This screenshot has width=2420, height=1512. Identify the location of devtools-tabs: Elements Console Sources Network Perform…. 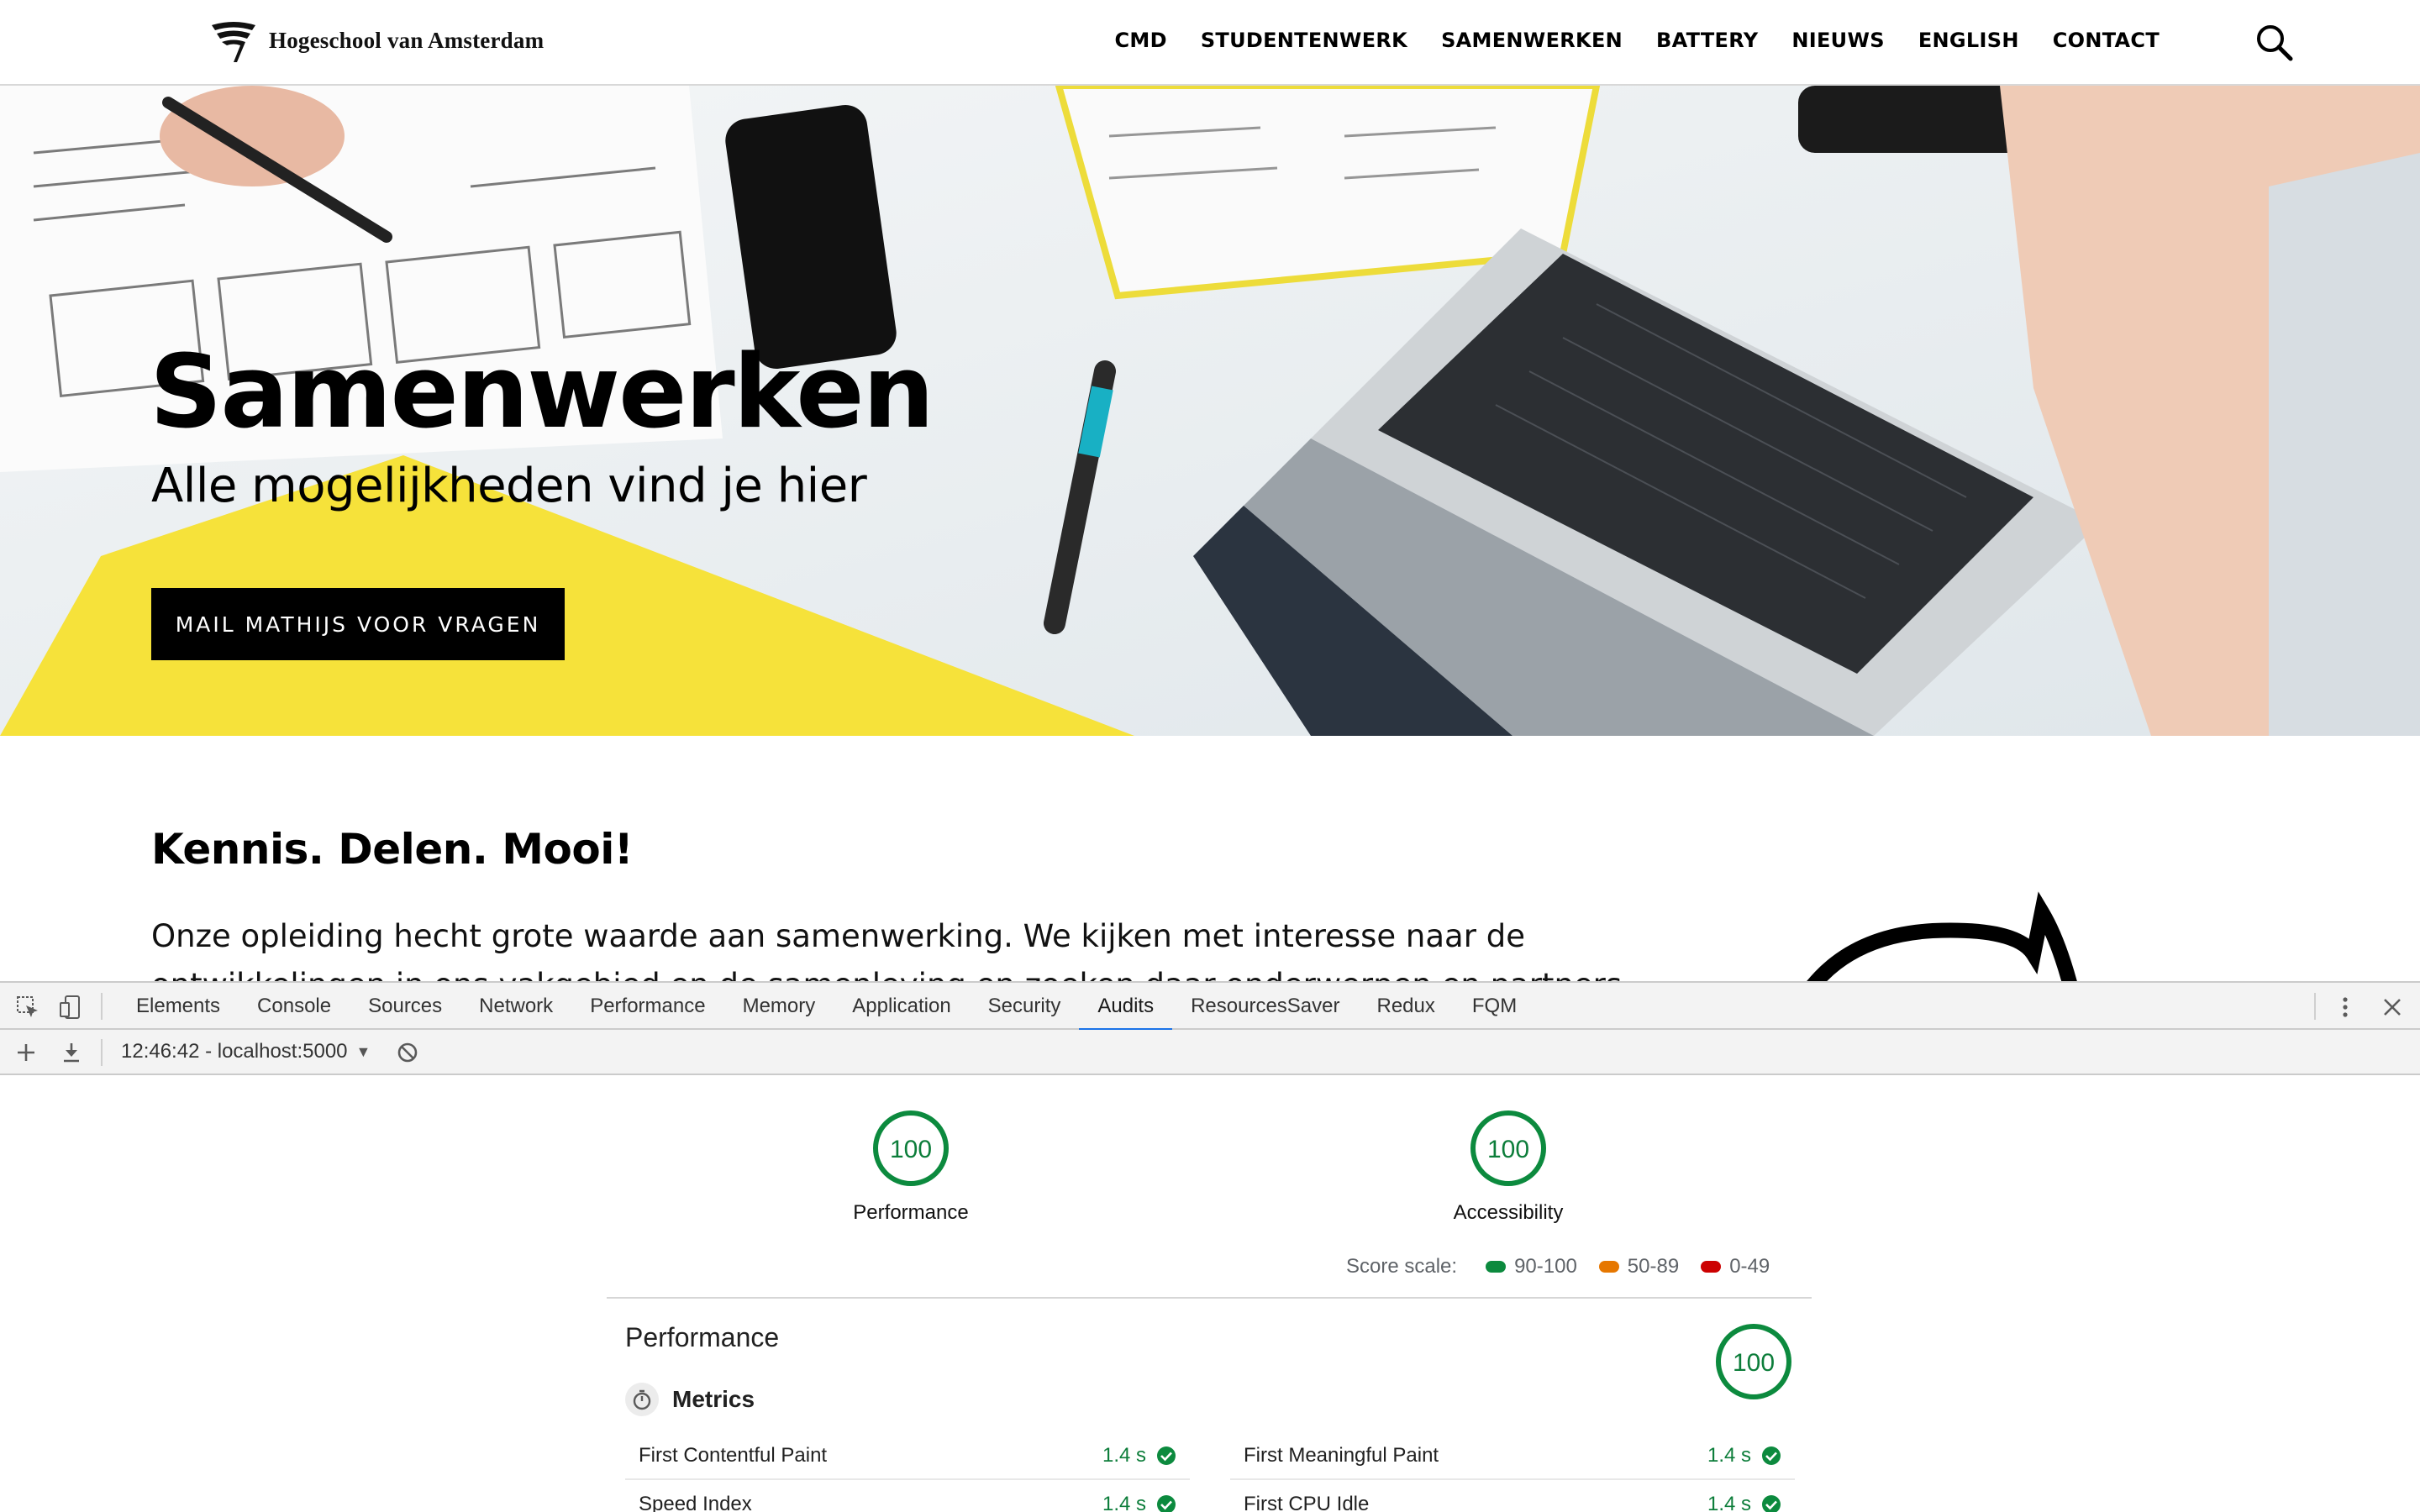
(826, 1007).